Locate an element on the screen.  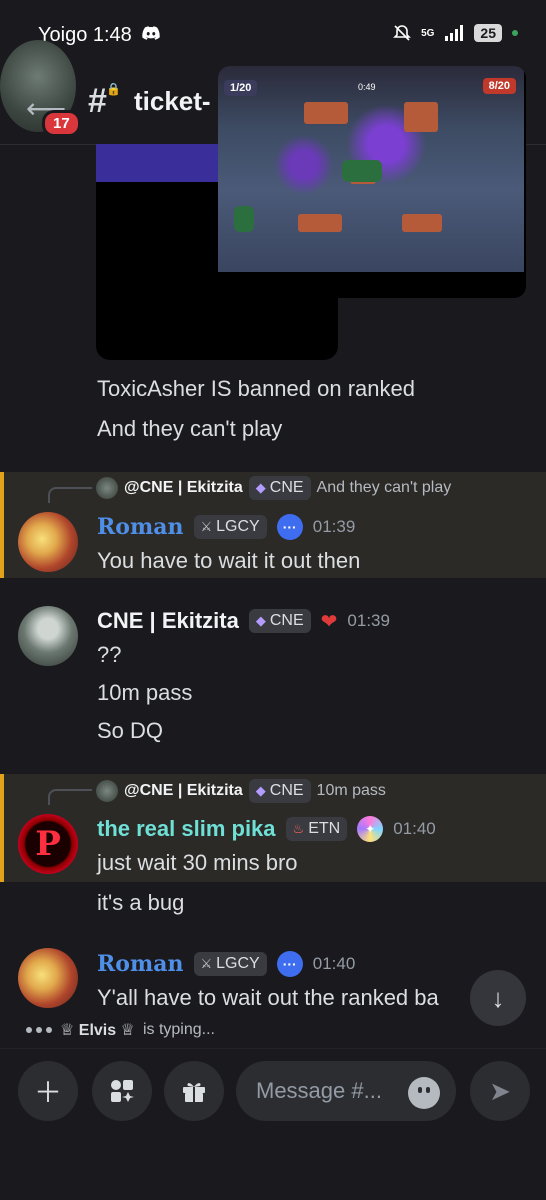
pip-video-overlay: 1/20 0:49 8/20 is located at coordinates (372, 182).